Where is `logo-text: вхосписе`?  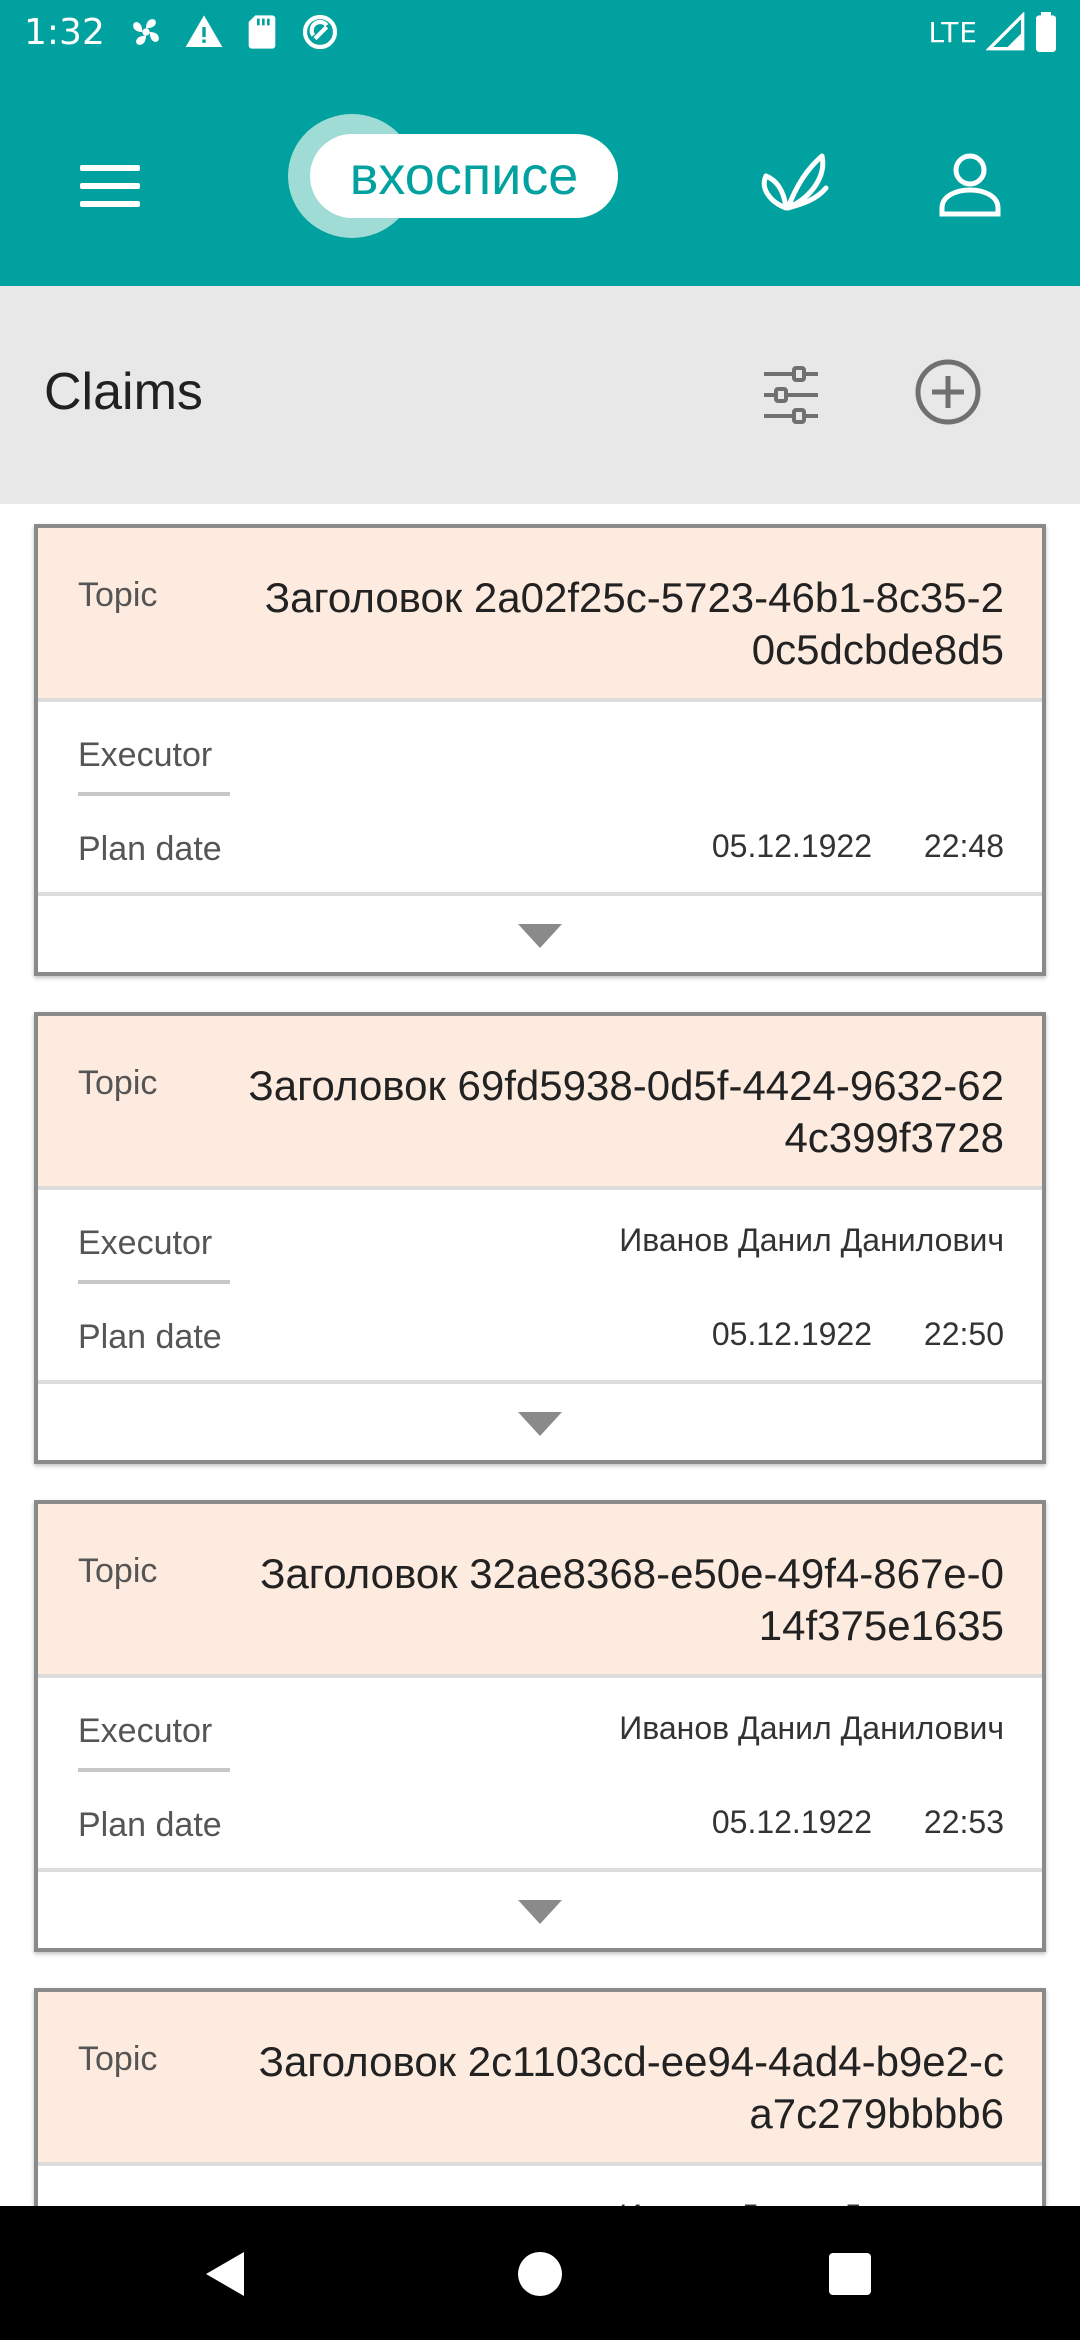
logo-text: вхосписе is located at coordinates (464, 176).